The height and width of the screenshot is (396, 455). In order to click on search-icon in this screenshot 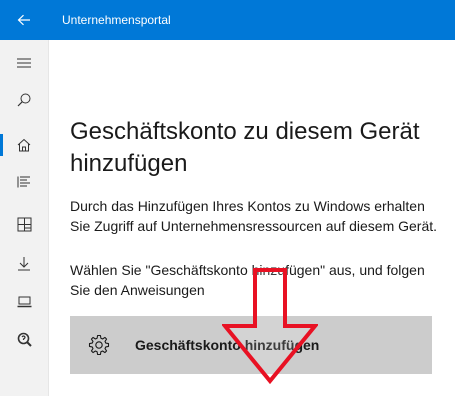, I will do `click(24, 100)`.